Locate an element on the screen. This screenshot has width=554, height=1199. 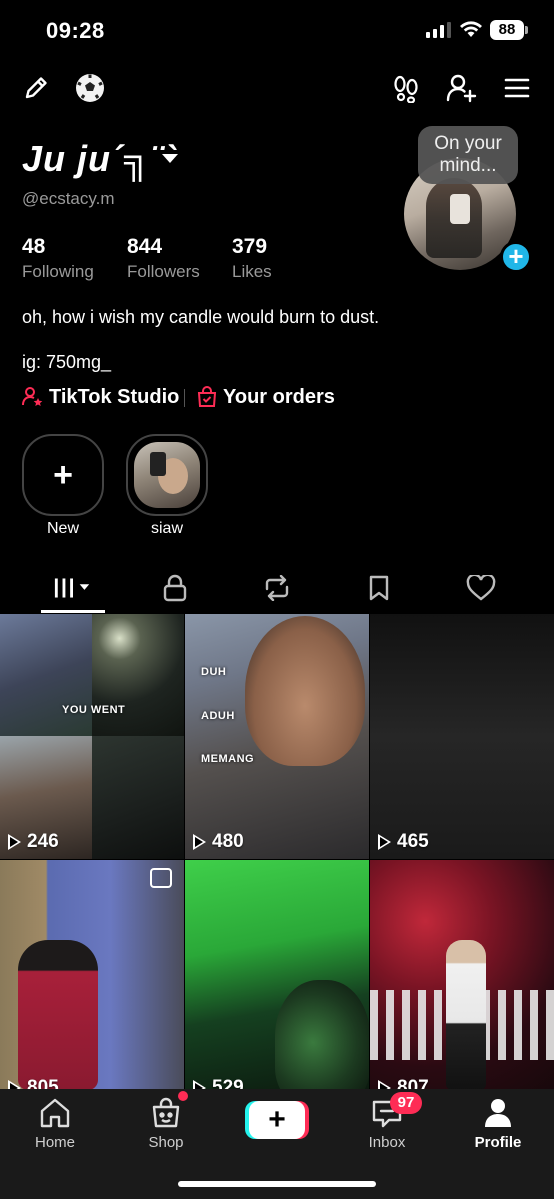
home-indicator is located at coordinates (277, 1184).